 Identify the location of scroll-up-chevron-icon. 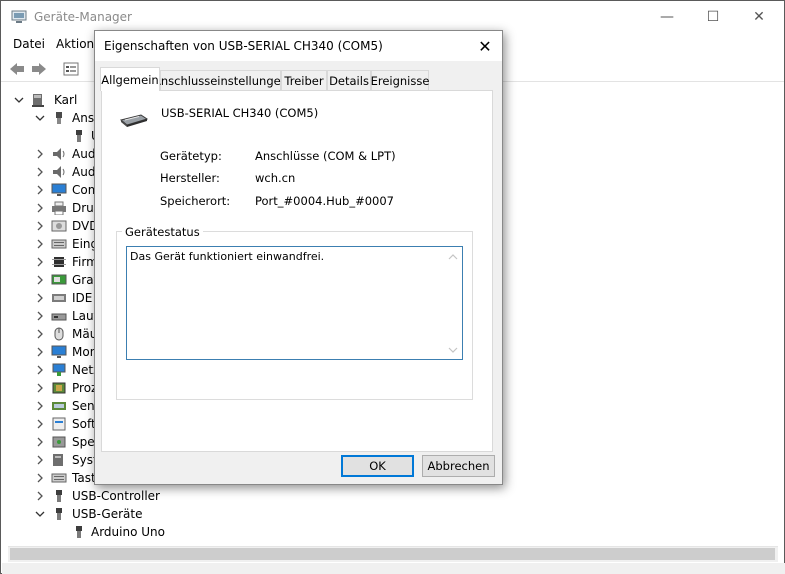
(453, 257).